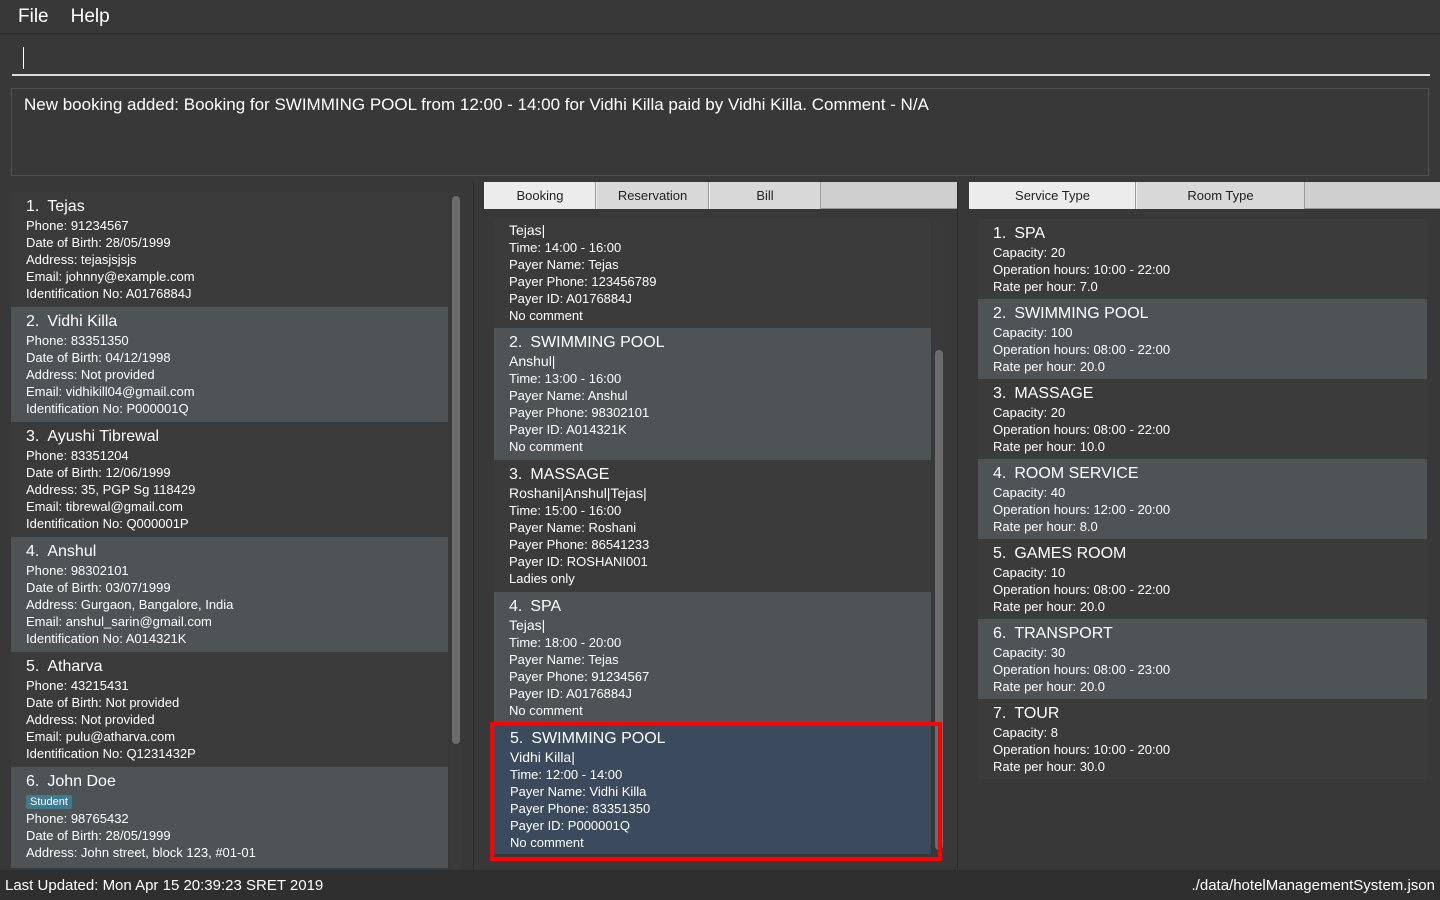 Image resolution: width=1440 pixels, height=900 pixels. Describe the element at coordinates (1052, 195) in the screenshot. I see `tab-service-type: Service Type` at that location.